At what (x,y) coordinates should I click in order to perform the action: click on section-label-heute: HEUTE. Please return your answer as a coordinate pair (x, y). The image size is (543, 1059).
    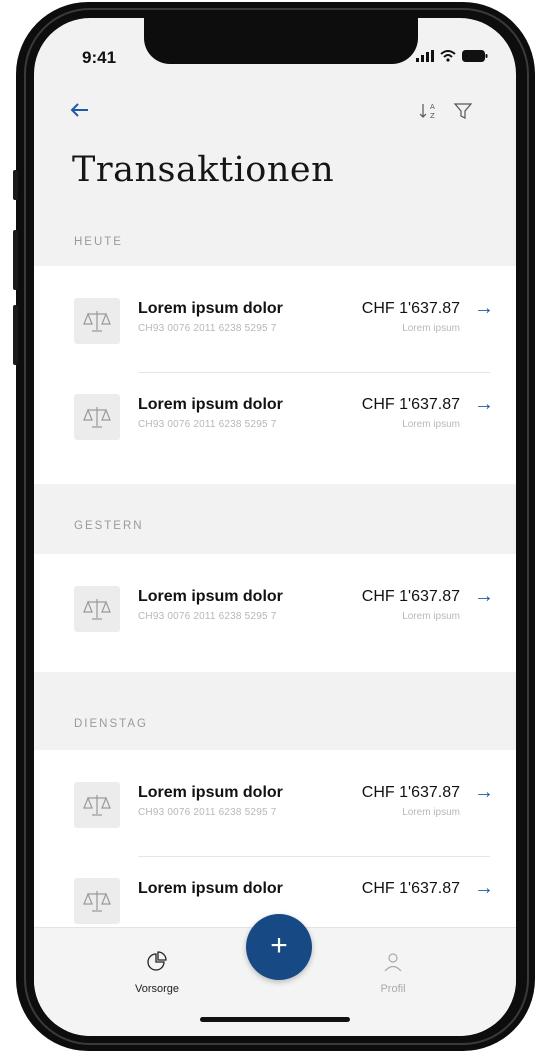
    Looking at the image, I should click on (98, 242).